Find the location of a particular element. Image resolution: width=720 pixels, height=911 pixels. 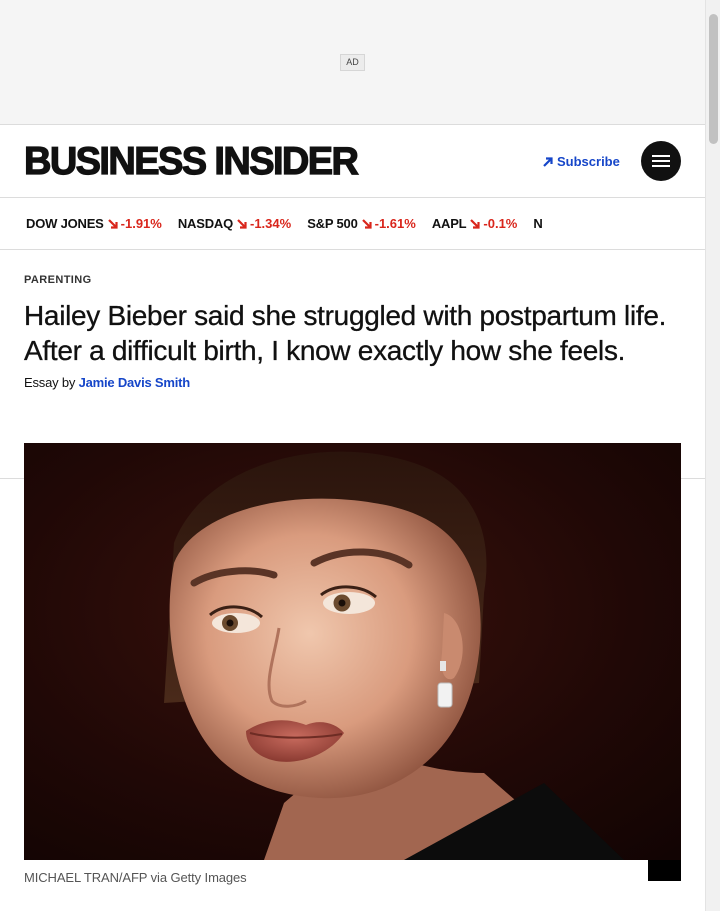

ticker-change-value: -1.34% is located at coordinates (271, 223).